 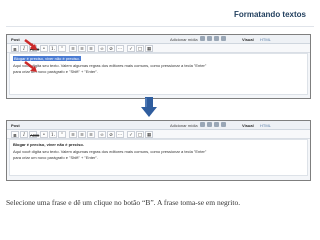 What do you see at coordinates (149, 107) in the screenshot?
I see `arrow-down-icon` at bounding box center [149, 107].